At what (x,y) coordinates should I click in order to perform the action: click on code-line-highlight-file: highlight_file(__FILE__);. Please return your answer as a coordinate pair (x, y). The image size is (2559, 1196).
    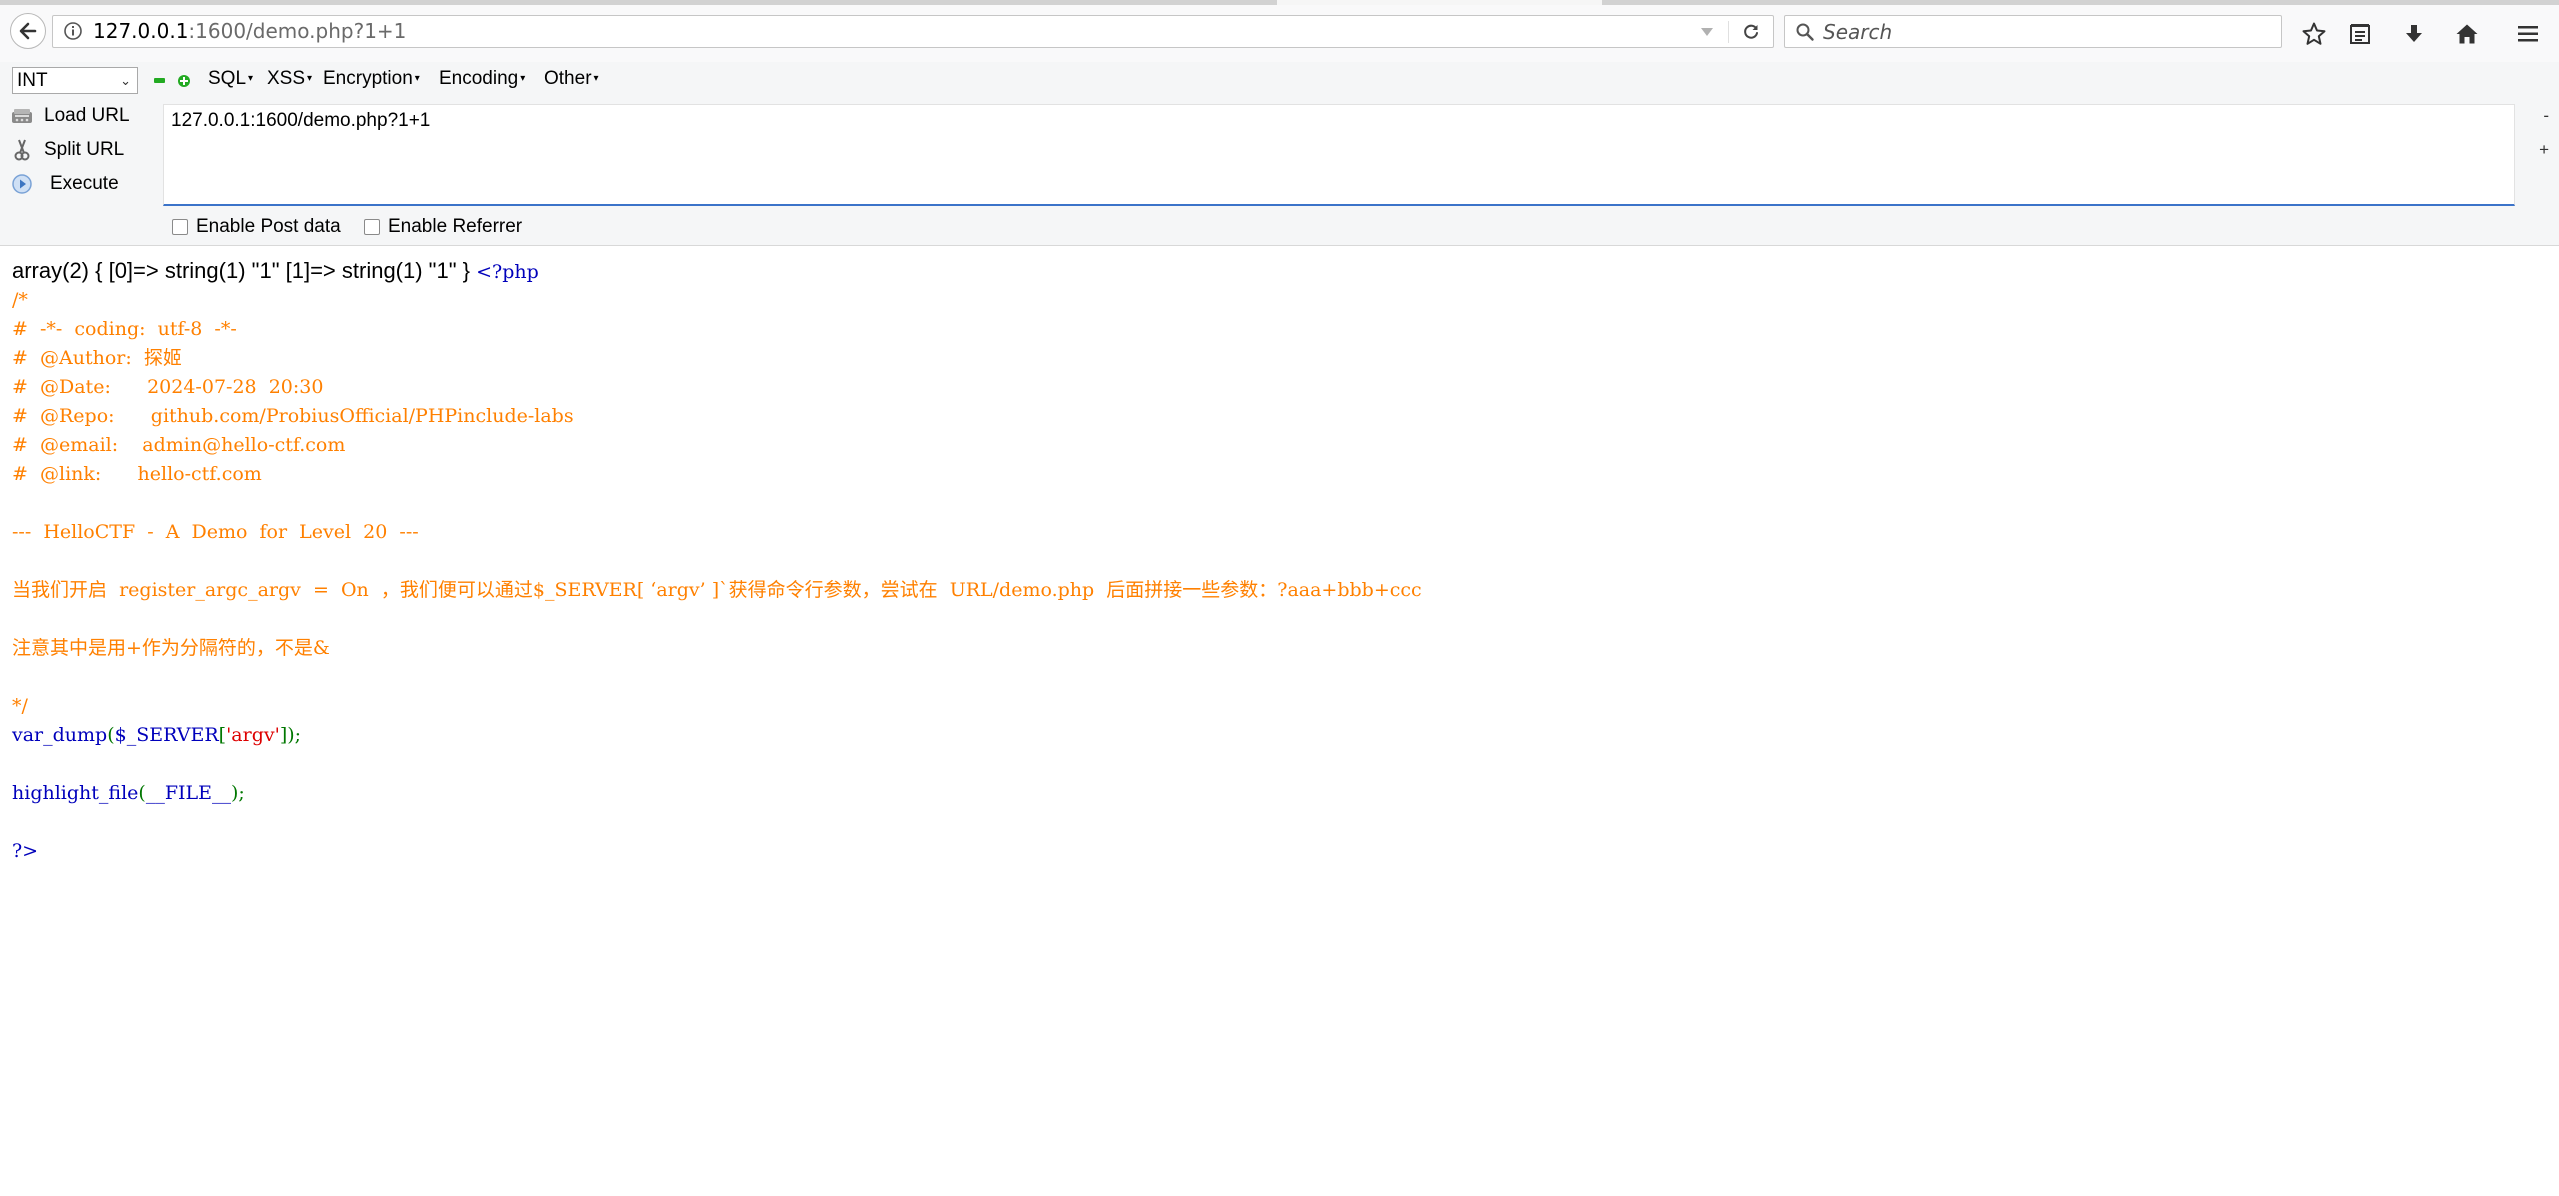
    Looking at the image, I should click on (1277, 793).